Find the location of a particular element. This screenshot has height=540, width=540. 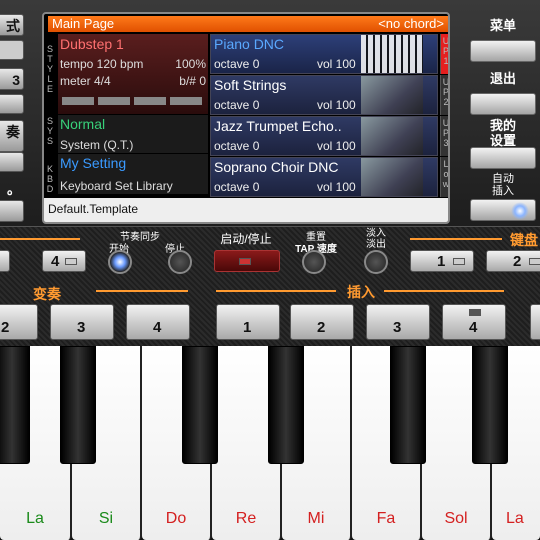

note-label: Do is located at coordinates (176, 518).